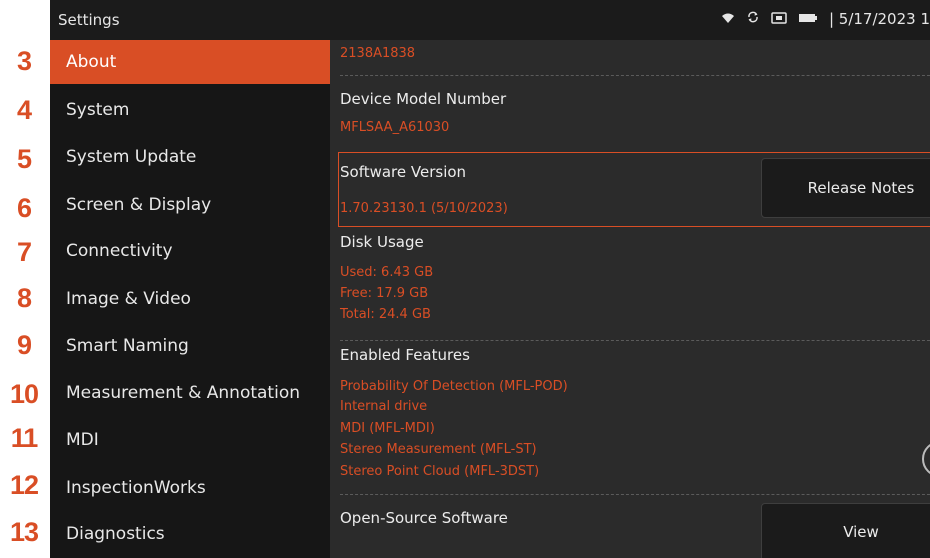 The image size is (930, 558). What do you see at coordinates (926, 459) in the screenshot?
I see `scroll-circle-icon` at bounding box center [926, 459].